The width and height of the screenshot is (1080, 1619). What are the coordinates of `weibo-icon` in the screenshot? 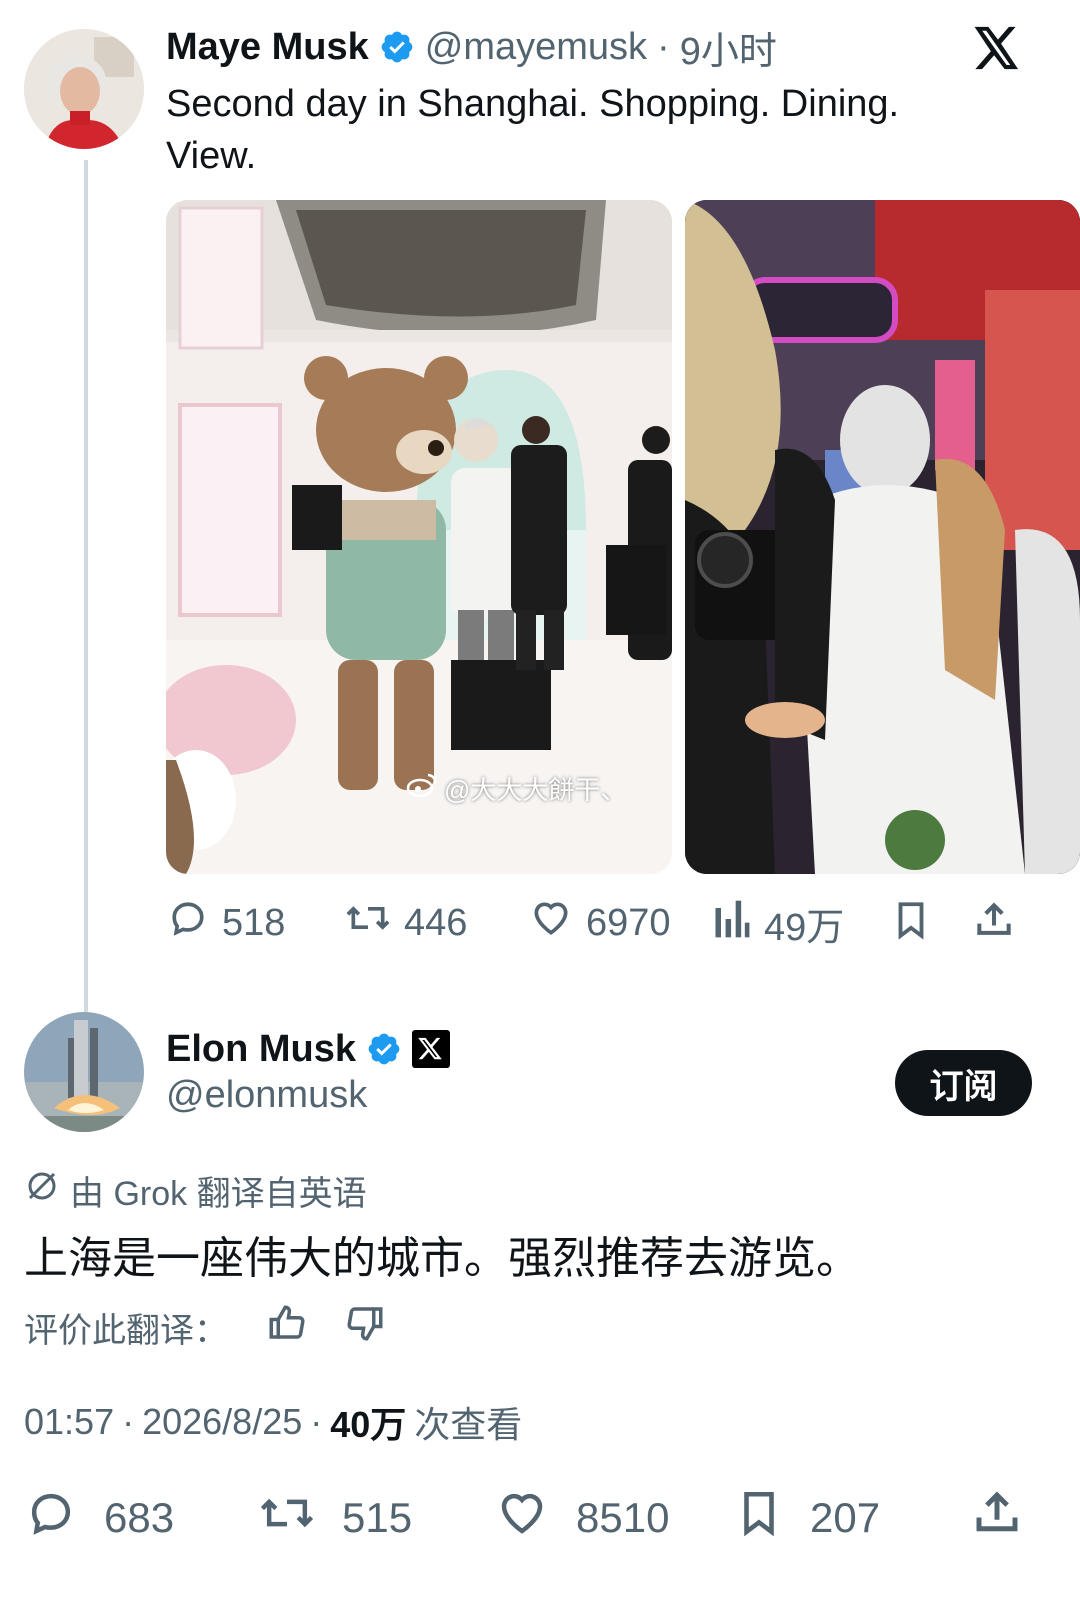 It's located at (422, 788).